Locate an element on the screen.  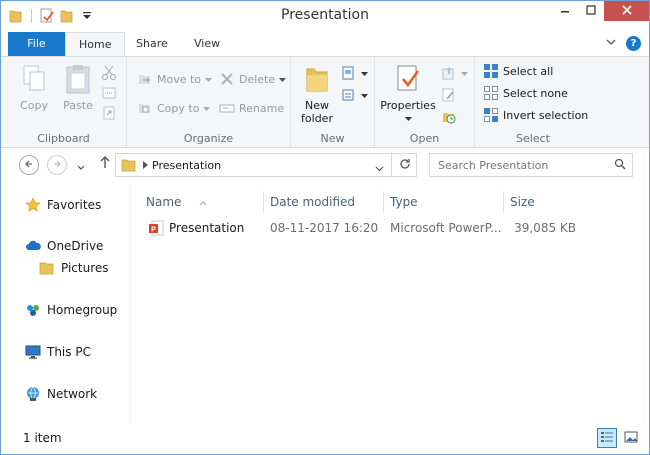
details-view-button is located at coordinates (607, 438).